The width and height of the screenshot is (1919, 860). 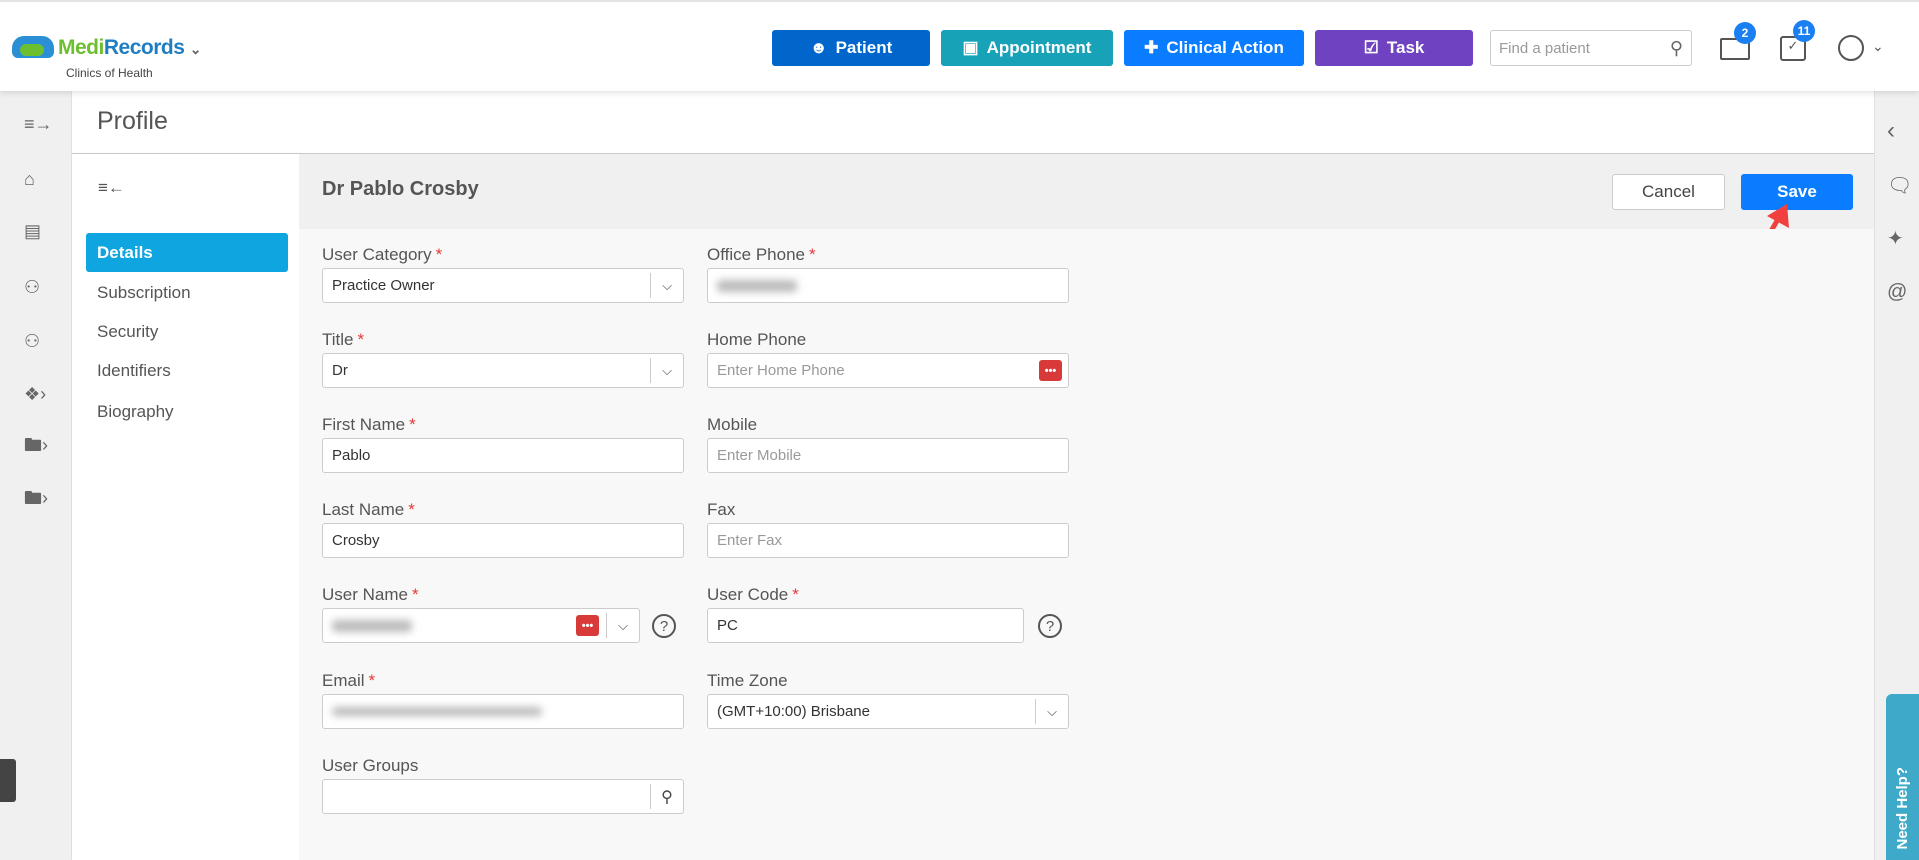 I want to click on modules-icon: ❖›, so click(x=37, y=394).